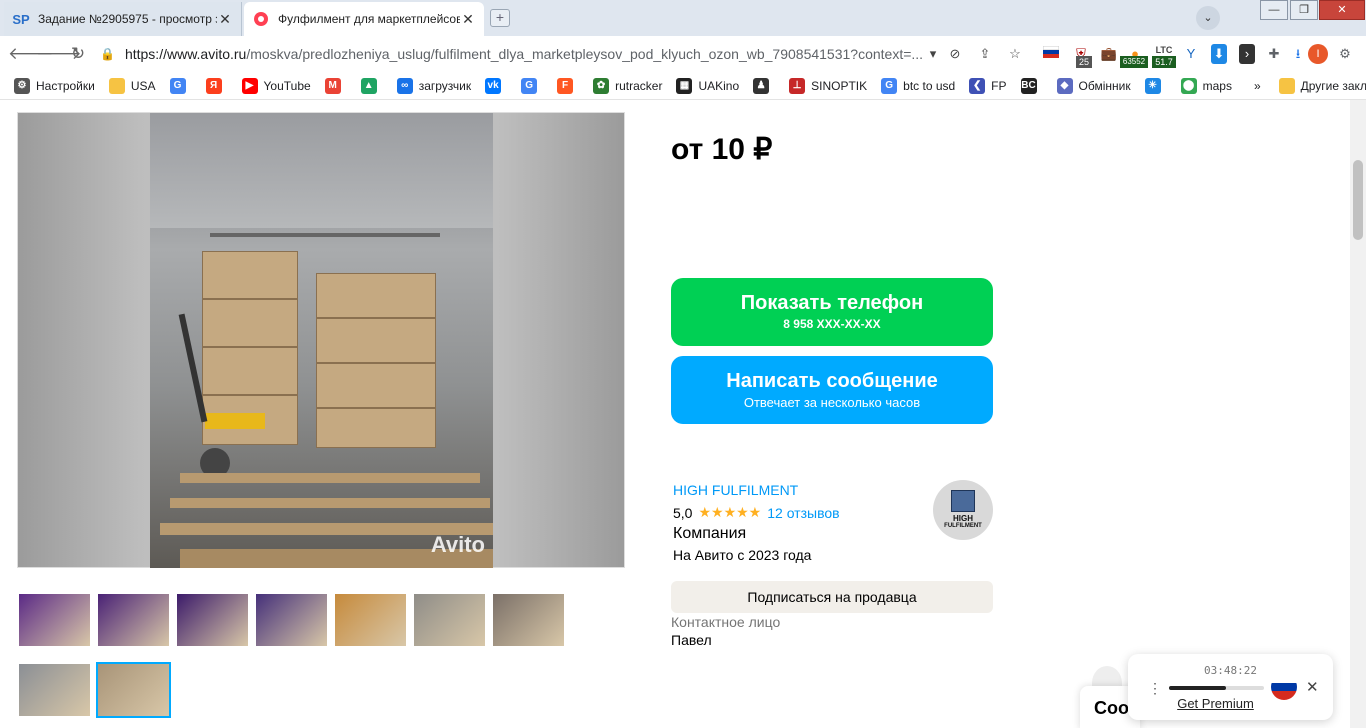 The width and height of the screenshot is (1366, 728). I want to click on bookmark-uakino: ▦ UAKino, so click(707, 85).